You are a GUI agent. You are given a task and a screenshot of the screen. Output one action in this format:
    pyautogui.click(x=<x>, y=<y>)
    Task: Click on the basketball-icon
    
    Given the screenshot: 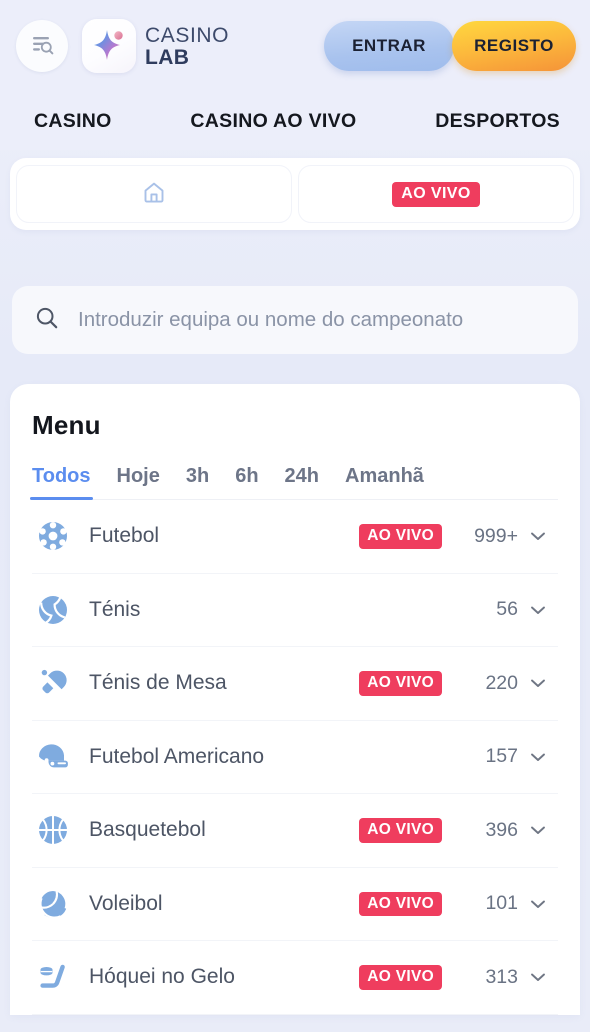 What is the action you would take?
    pyautogui.click(x=53, y=830)
    